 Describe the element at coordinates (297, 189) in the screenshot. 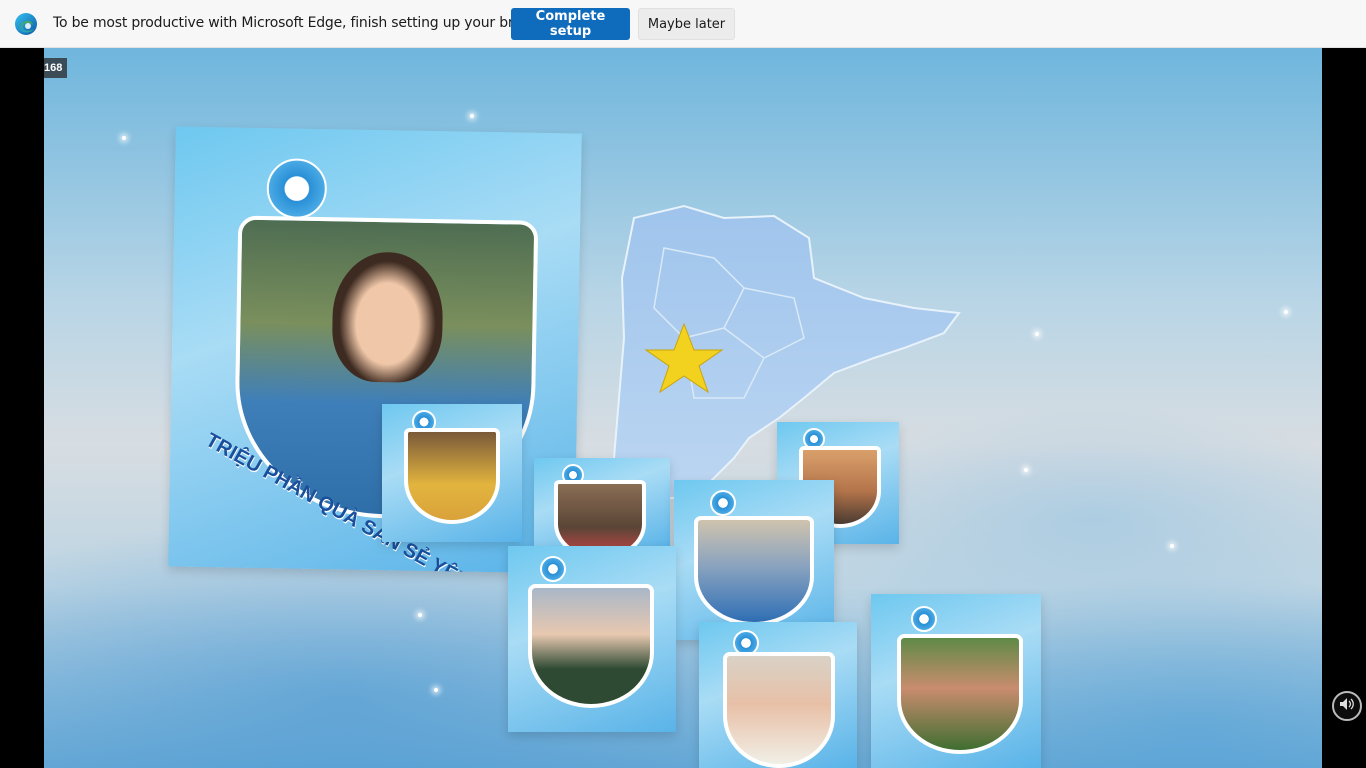

I see `women-union-logo` at that location.